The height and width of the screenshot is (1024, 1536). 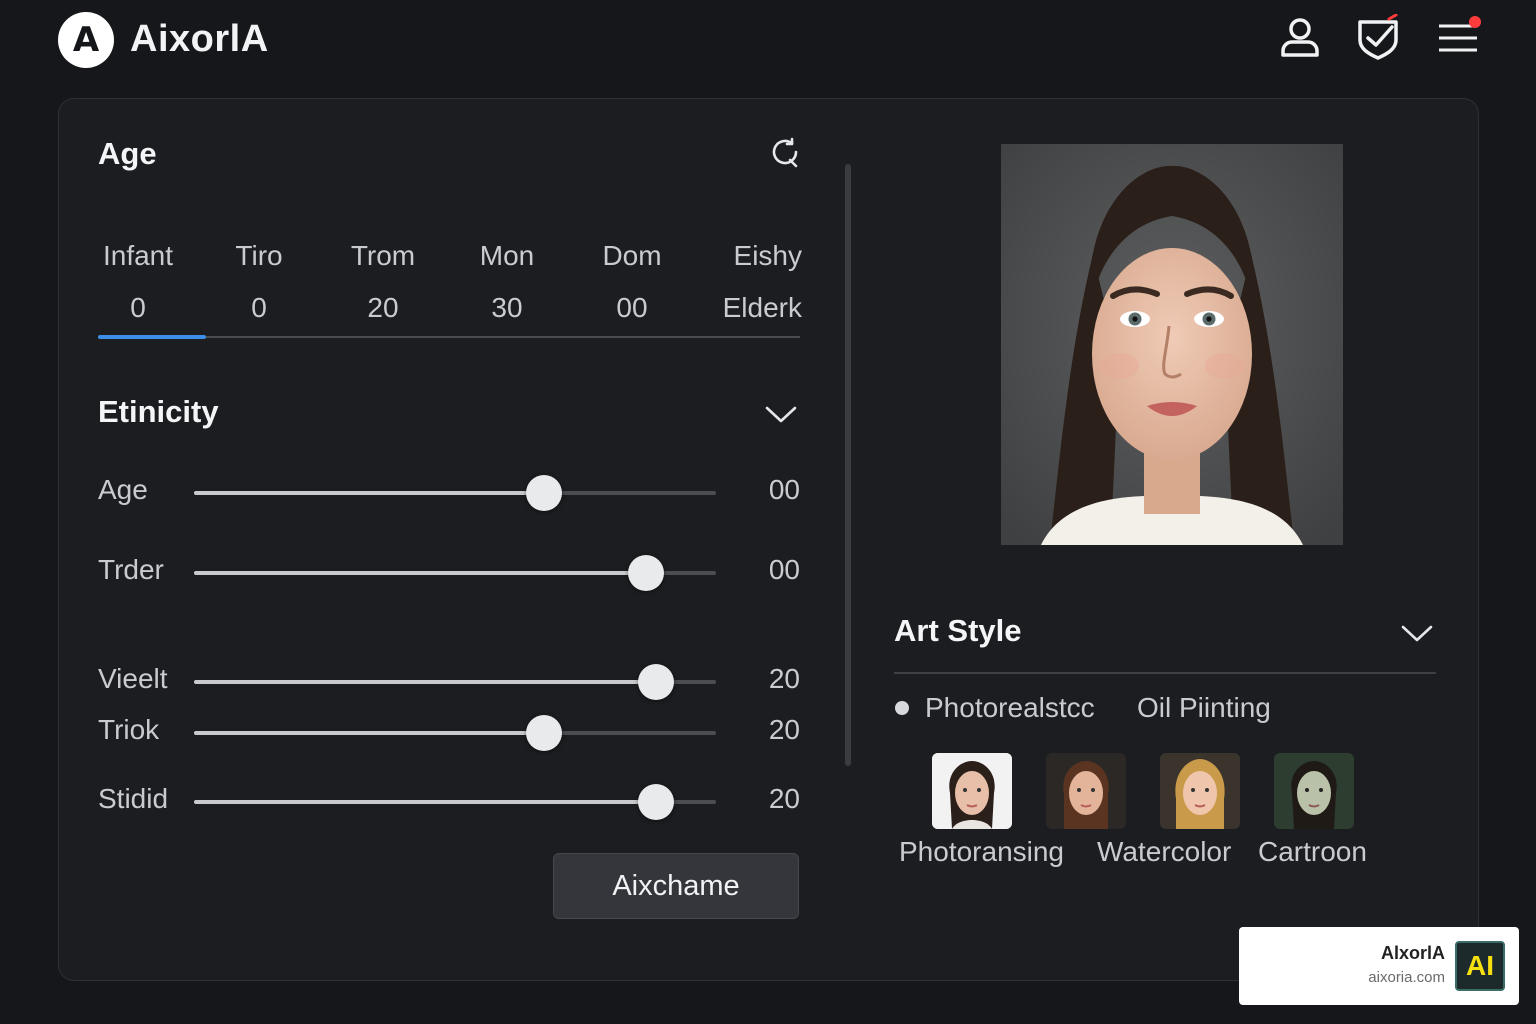 I want to click on style-label: Photoransing, so click(x=982, y=851).